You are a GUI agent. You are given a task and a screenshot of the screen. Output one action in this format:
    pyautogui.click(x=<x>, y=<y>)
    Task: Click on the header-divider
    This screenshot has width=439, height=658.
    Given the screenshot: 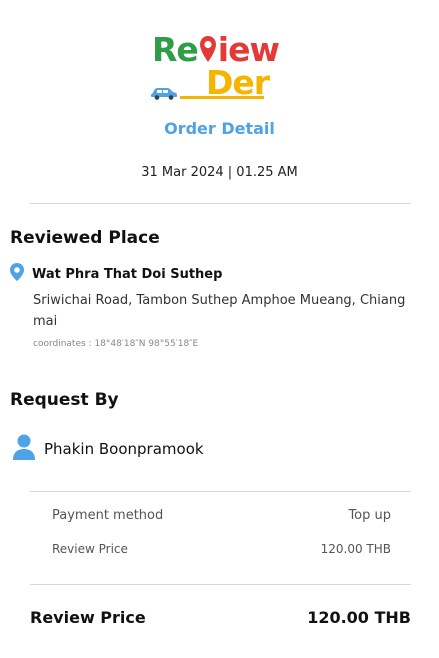 What is the action you would take?
    pyautogui.click(x=220, y=203)
    